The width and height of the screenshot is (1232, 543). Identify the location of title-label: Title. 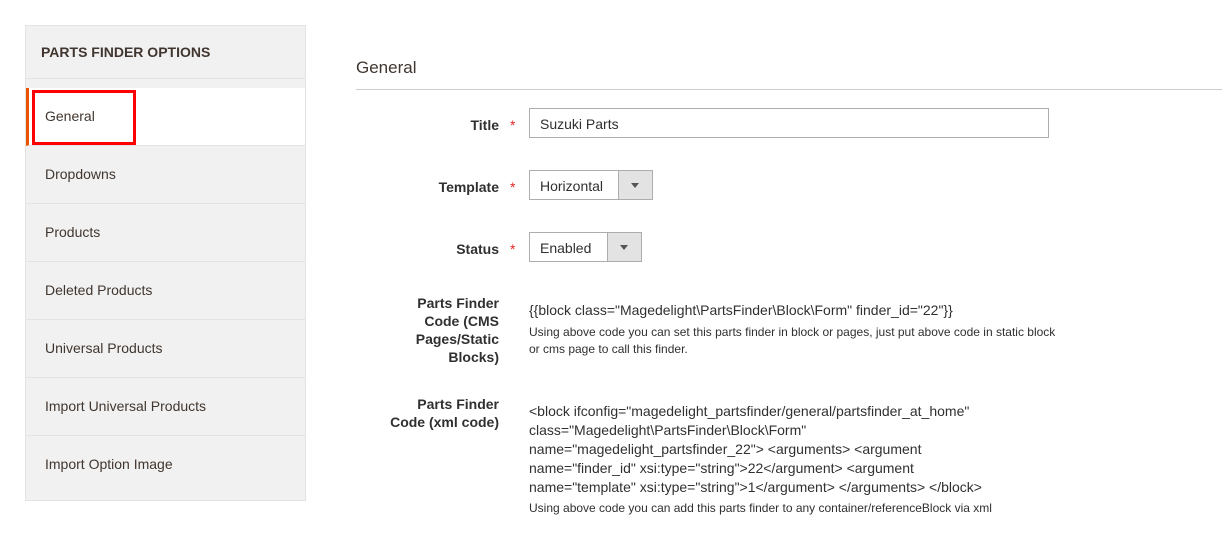
(484, 125).